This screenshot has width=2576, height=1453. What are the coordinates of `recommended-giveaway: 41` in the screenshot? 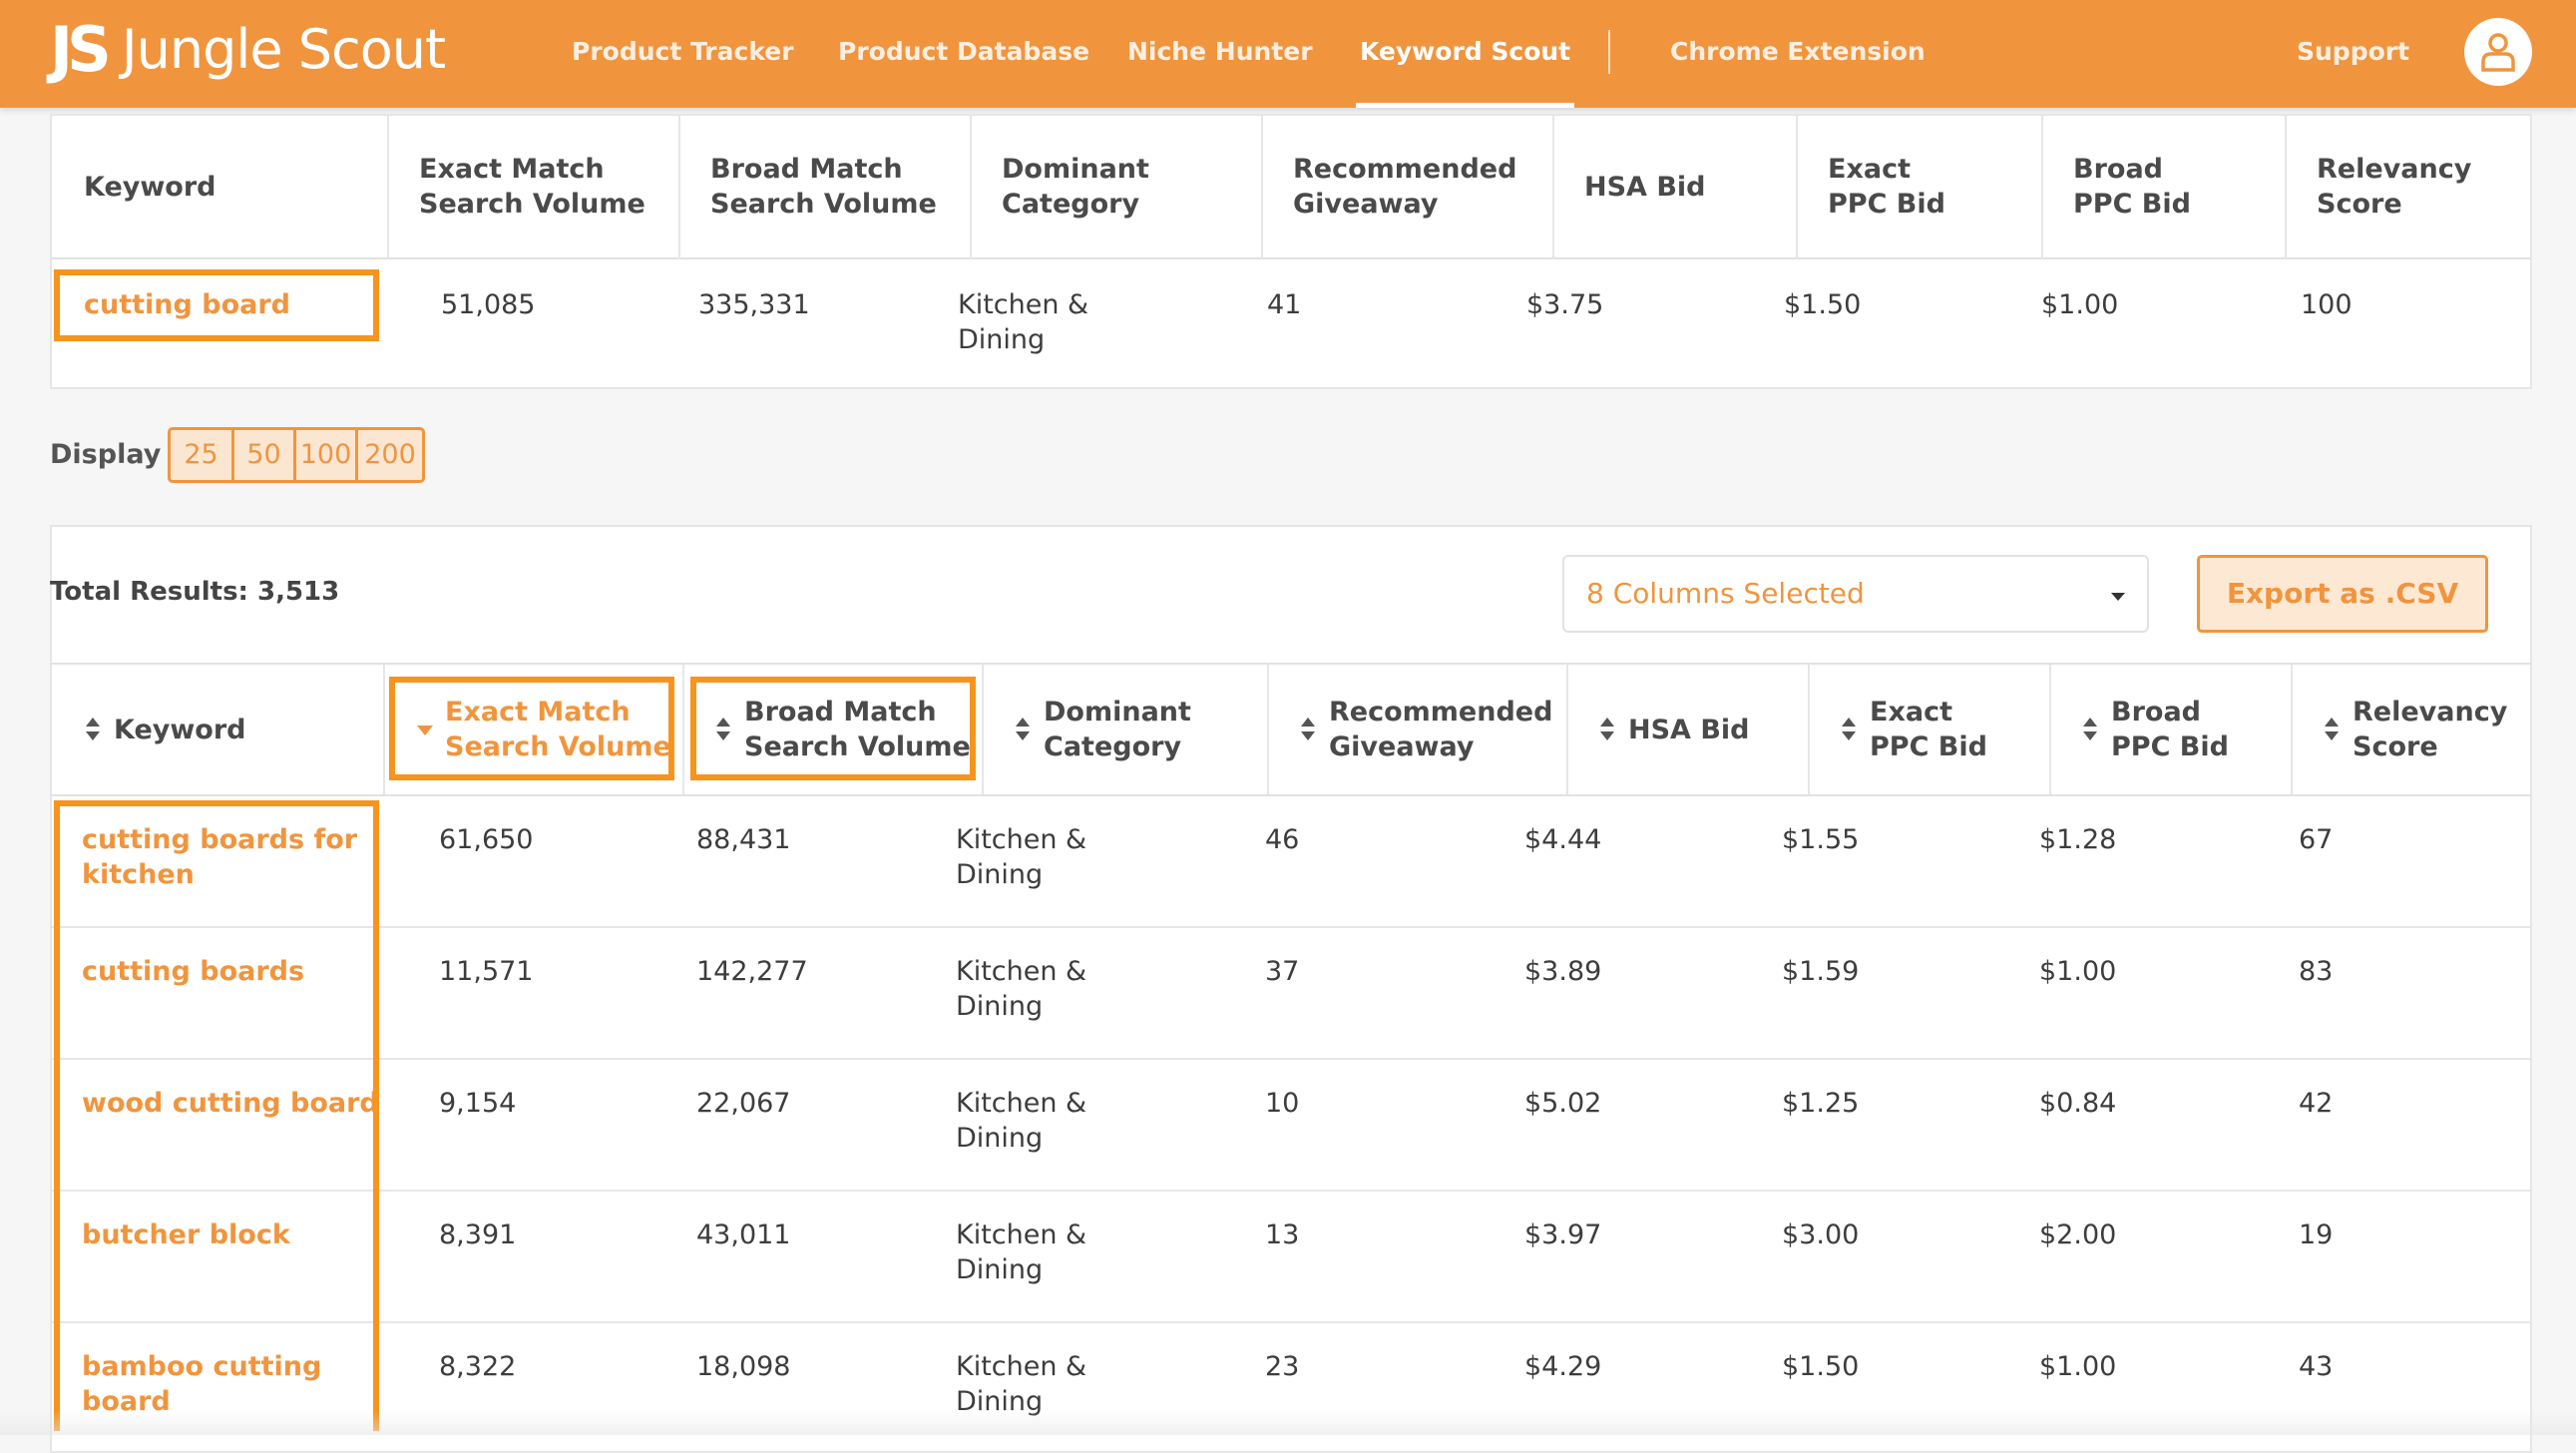 It's located at (1284, 304).